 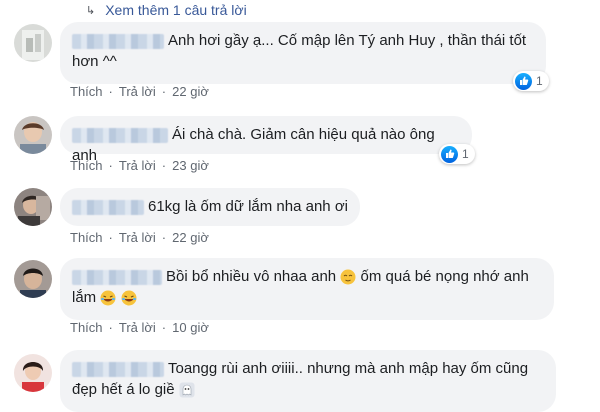 What do you see at coordinates (444, 276) in the screenshot?
I see `comment-text-cont: ốm quá bé nọng nhớ anh` at bounding box center [444, 276].